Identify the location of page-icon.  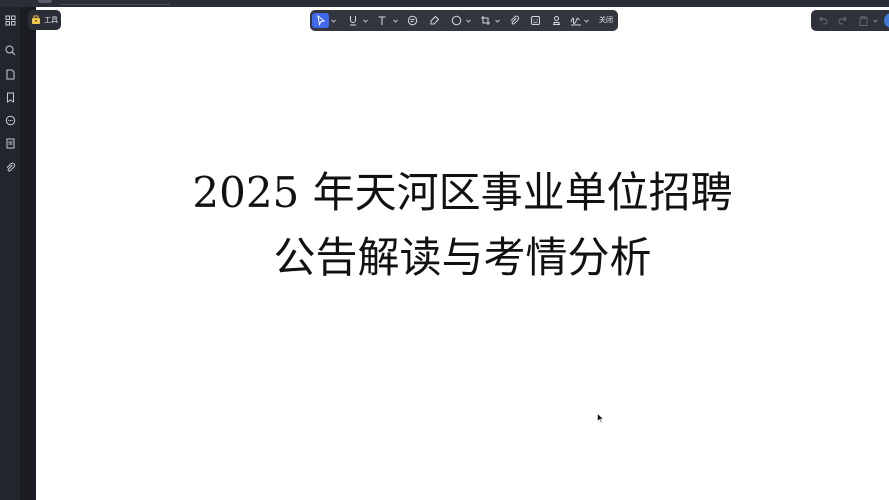
(10, 74).